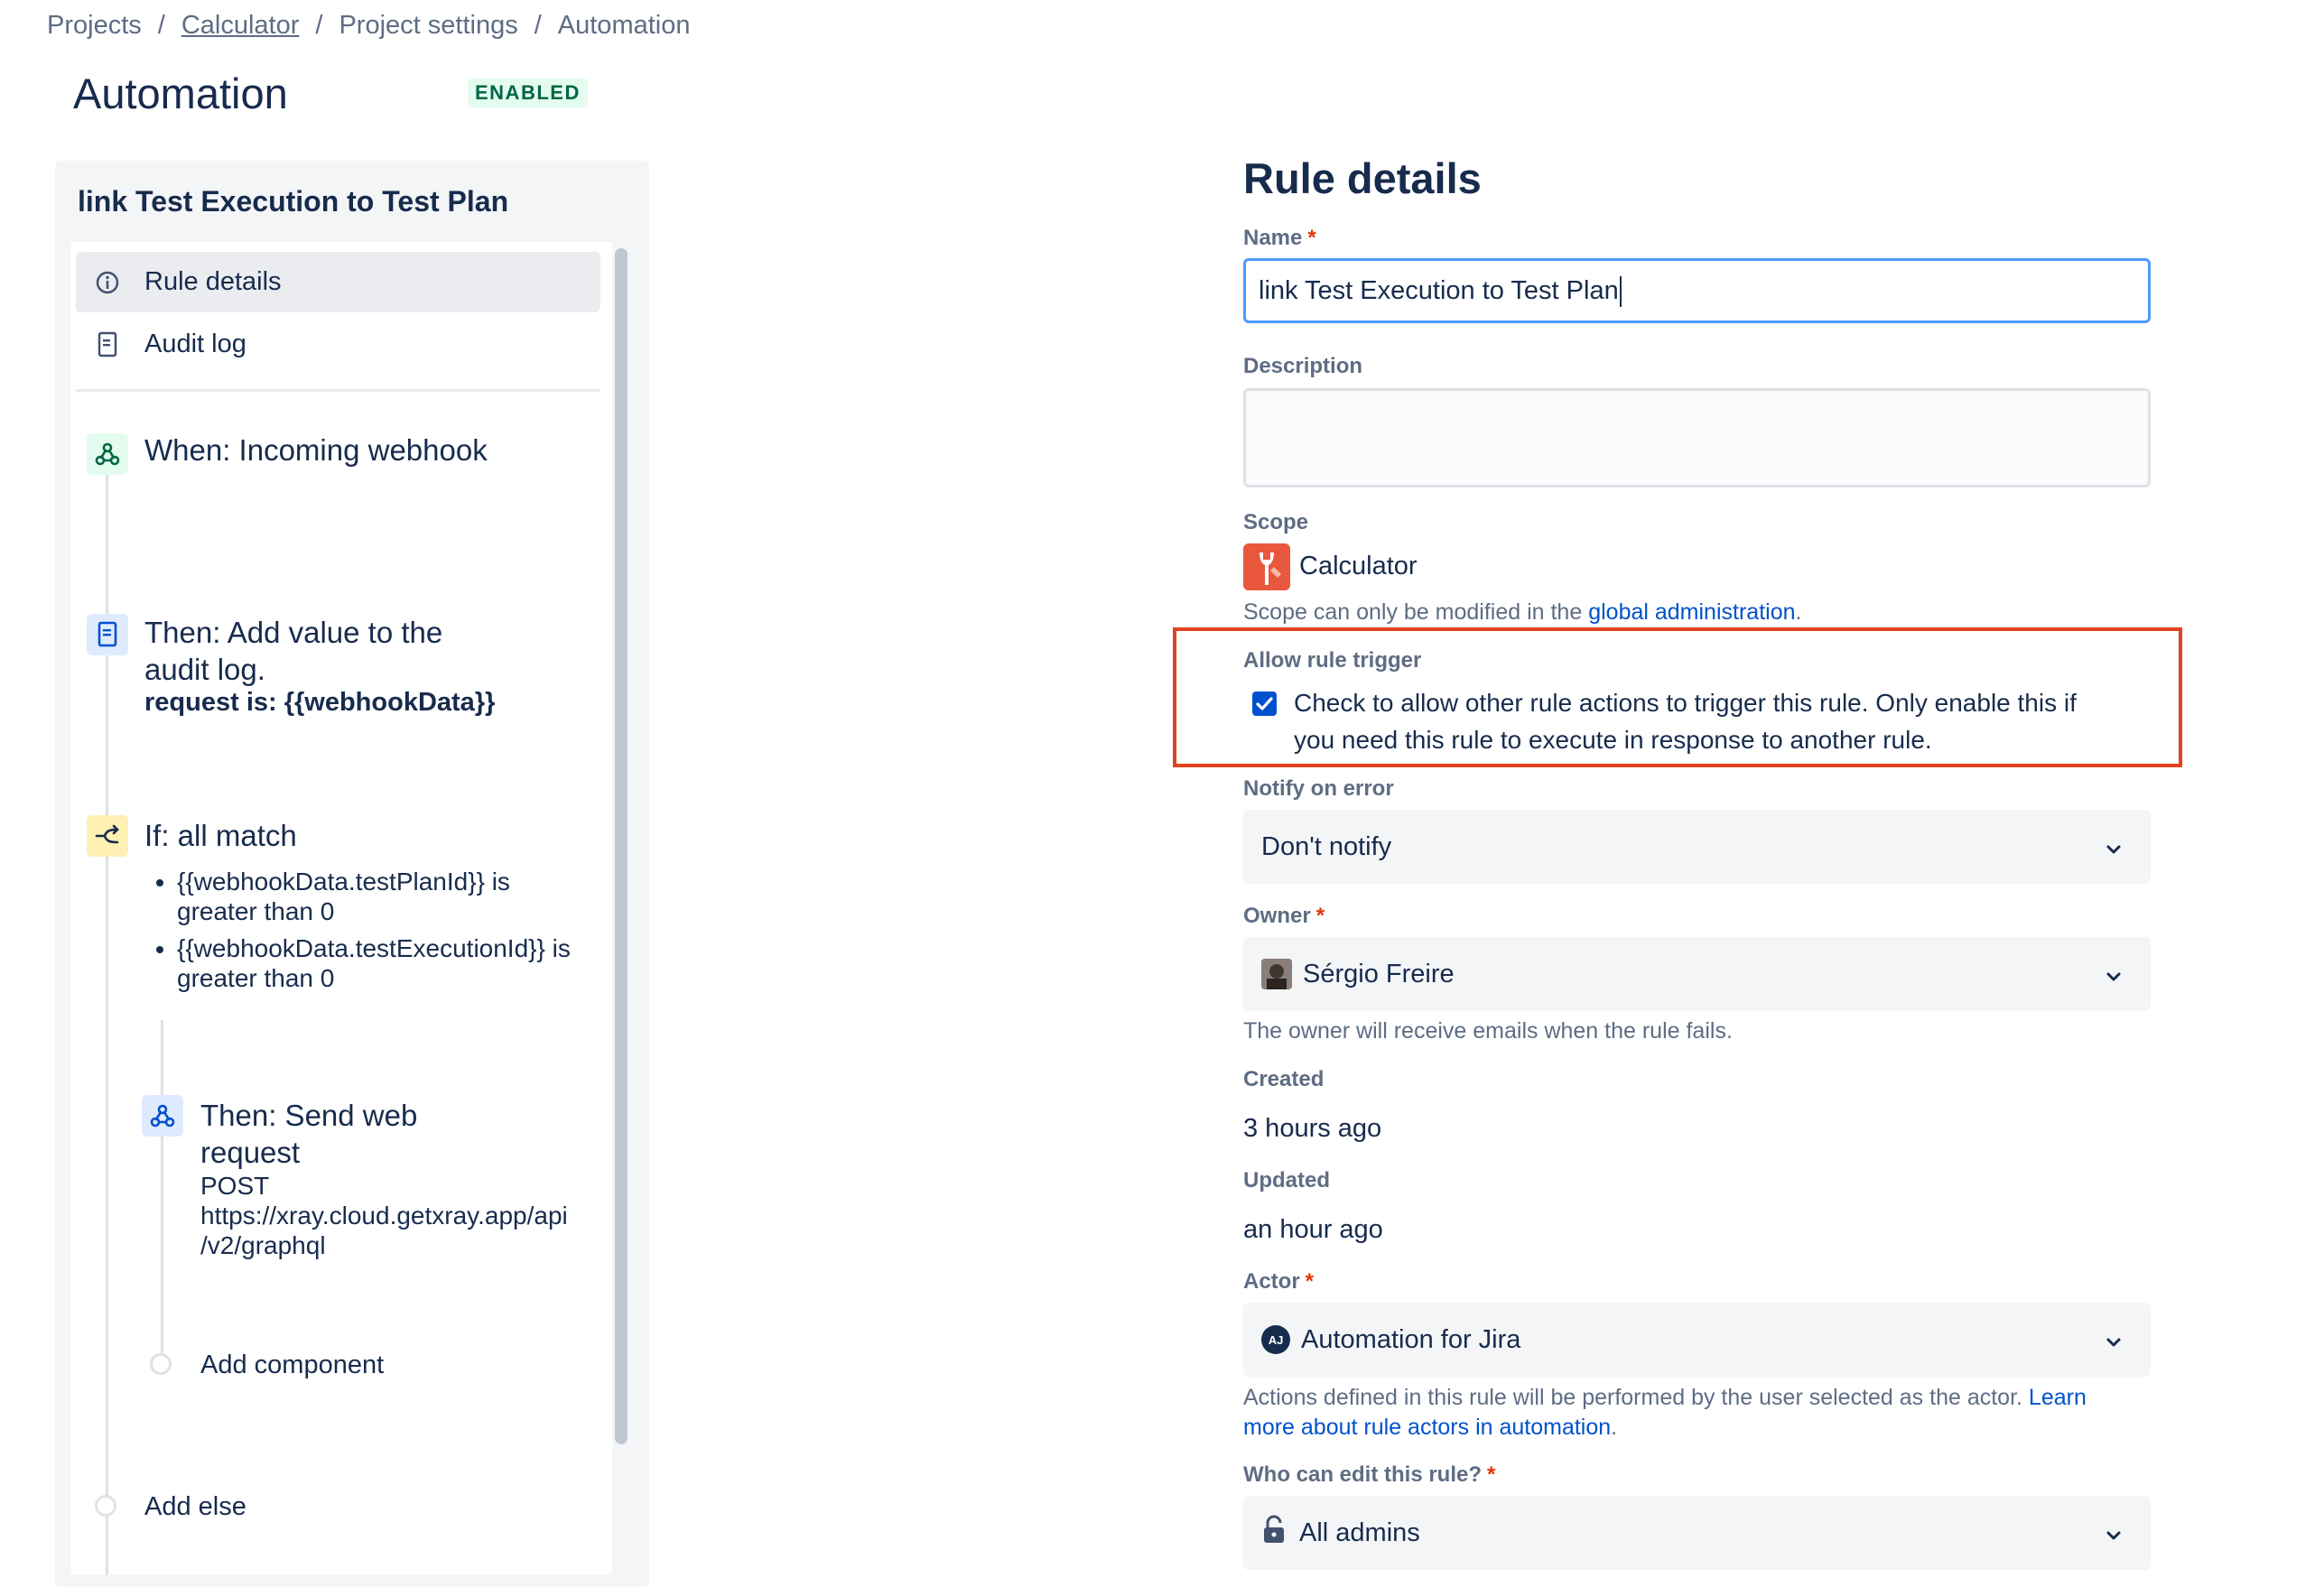 The height and width of the screenshot is (1587, 2324). What do you see at coordinates (235, 1186) in the screenshot?
I see `web-request-method: POST` at bounding box center [235, 1186].